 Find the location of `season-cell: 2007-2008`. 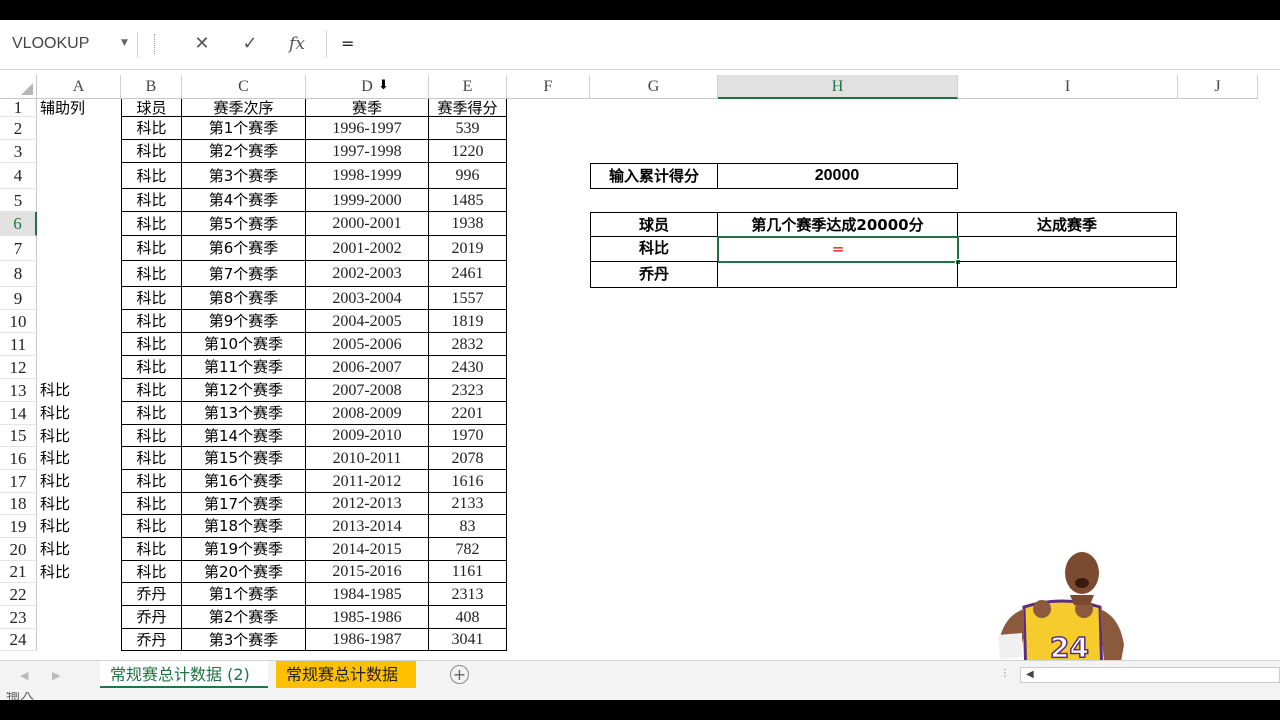

season-cell: 2007-2008 is located at coordinates (367, 390).